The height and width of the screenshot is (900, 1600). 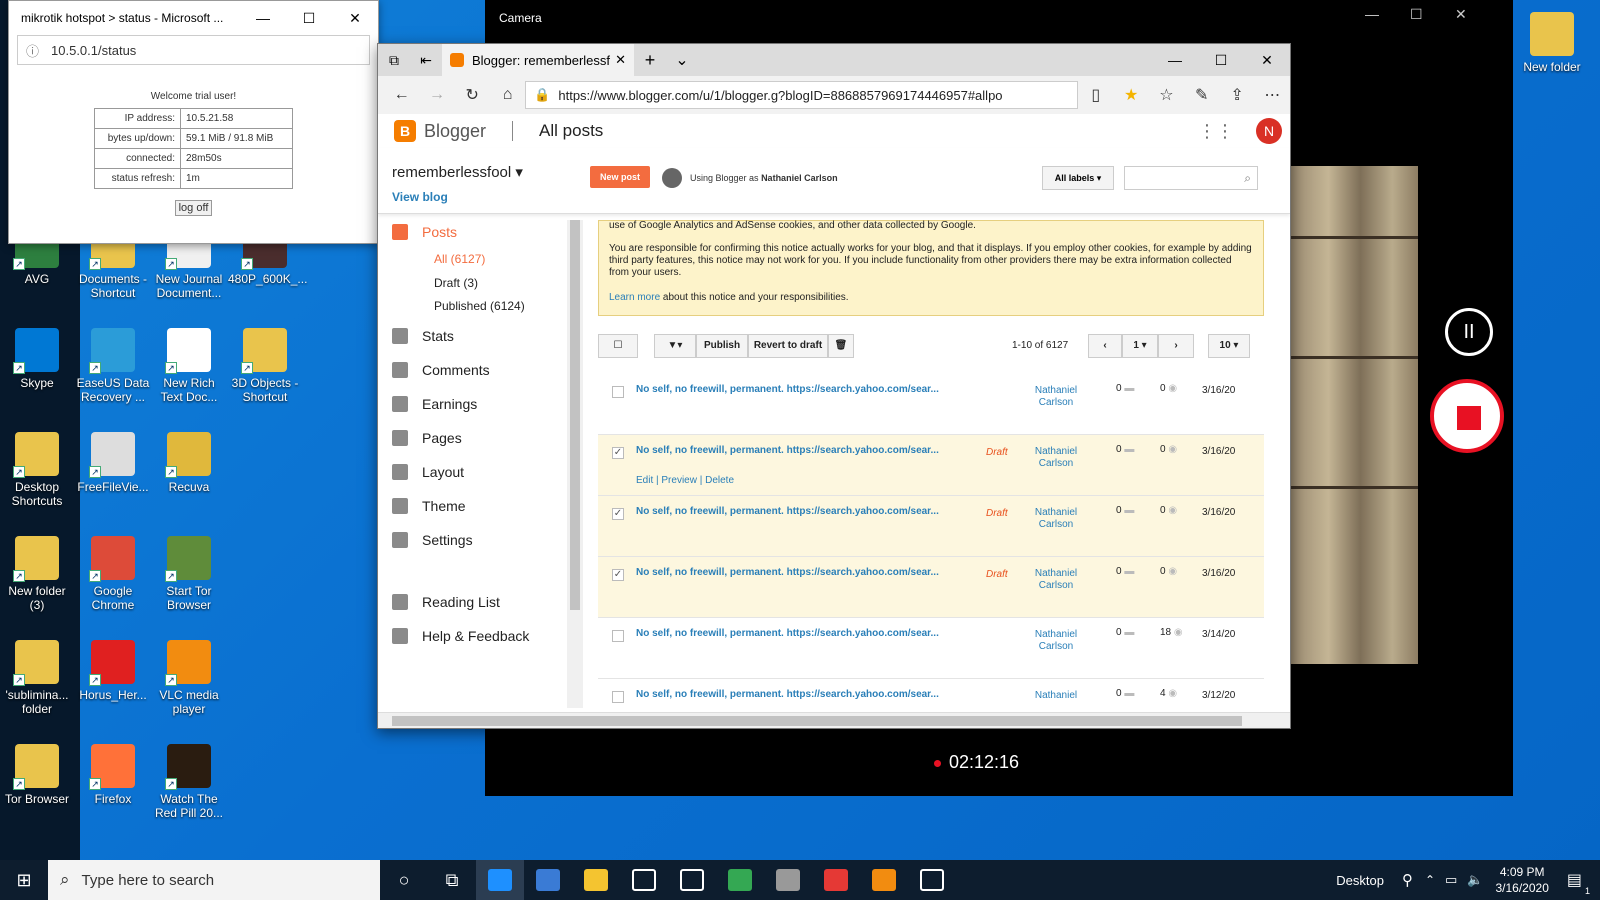 I want to click on close-tab-icon: ✕, so click(x=620, y=60).